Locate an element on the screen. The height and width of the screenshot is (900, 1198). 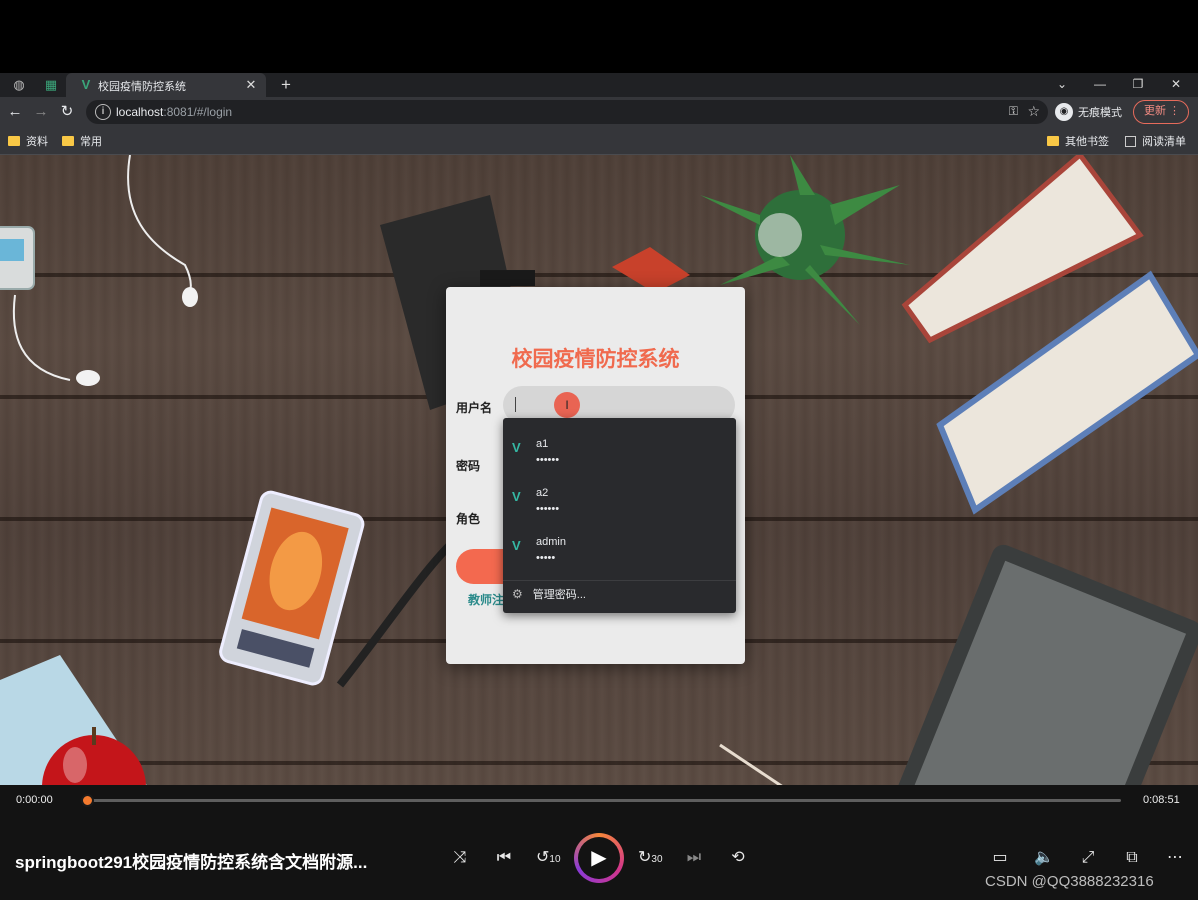
gear-icon: ⚙ is located at coordinates (517, 594).